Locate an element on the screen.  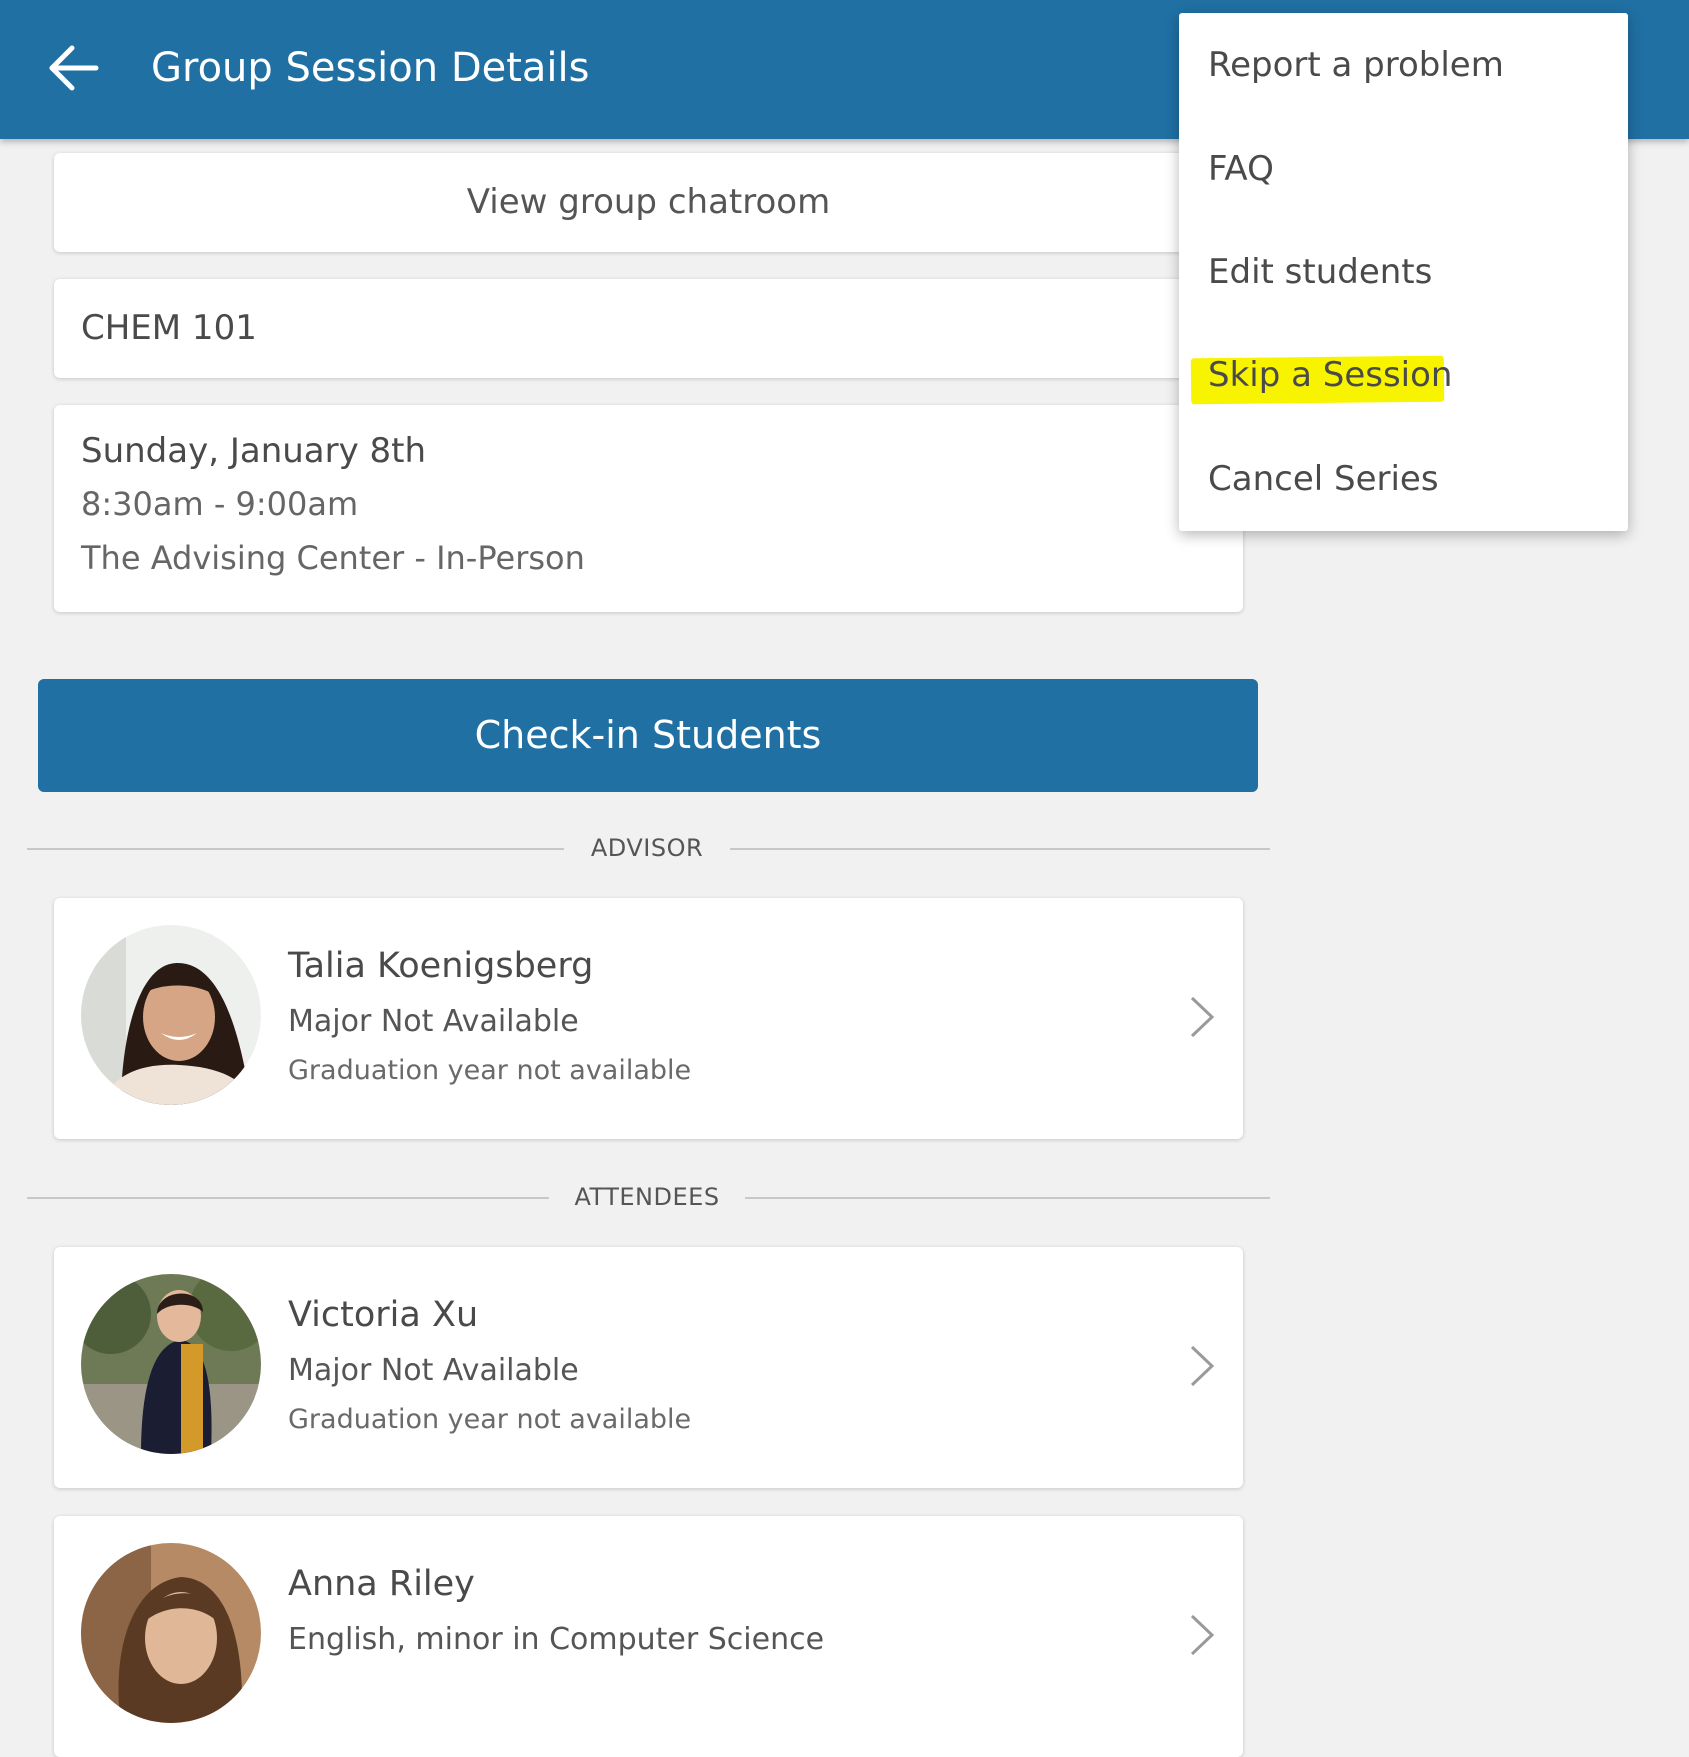
back-button is located at coordinates (74, 68).